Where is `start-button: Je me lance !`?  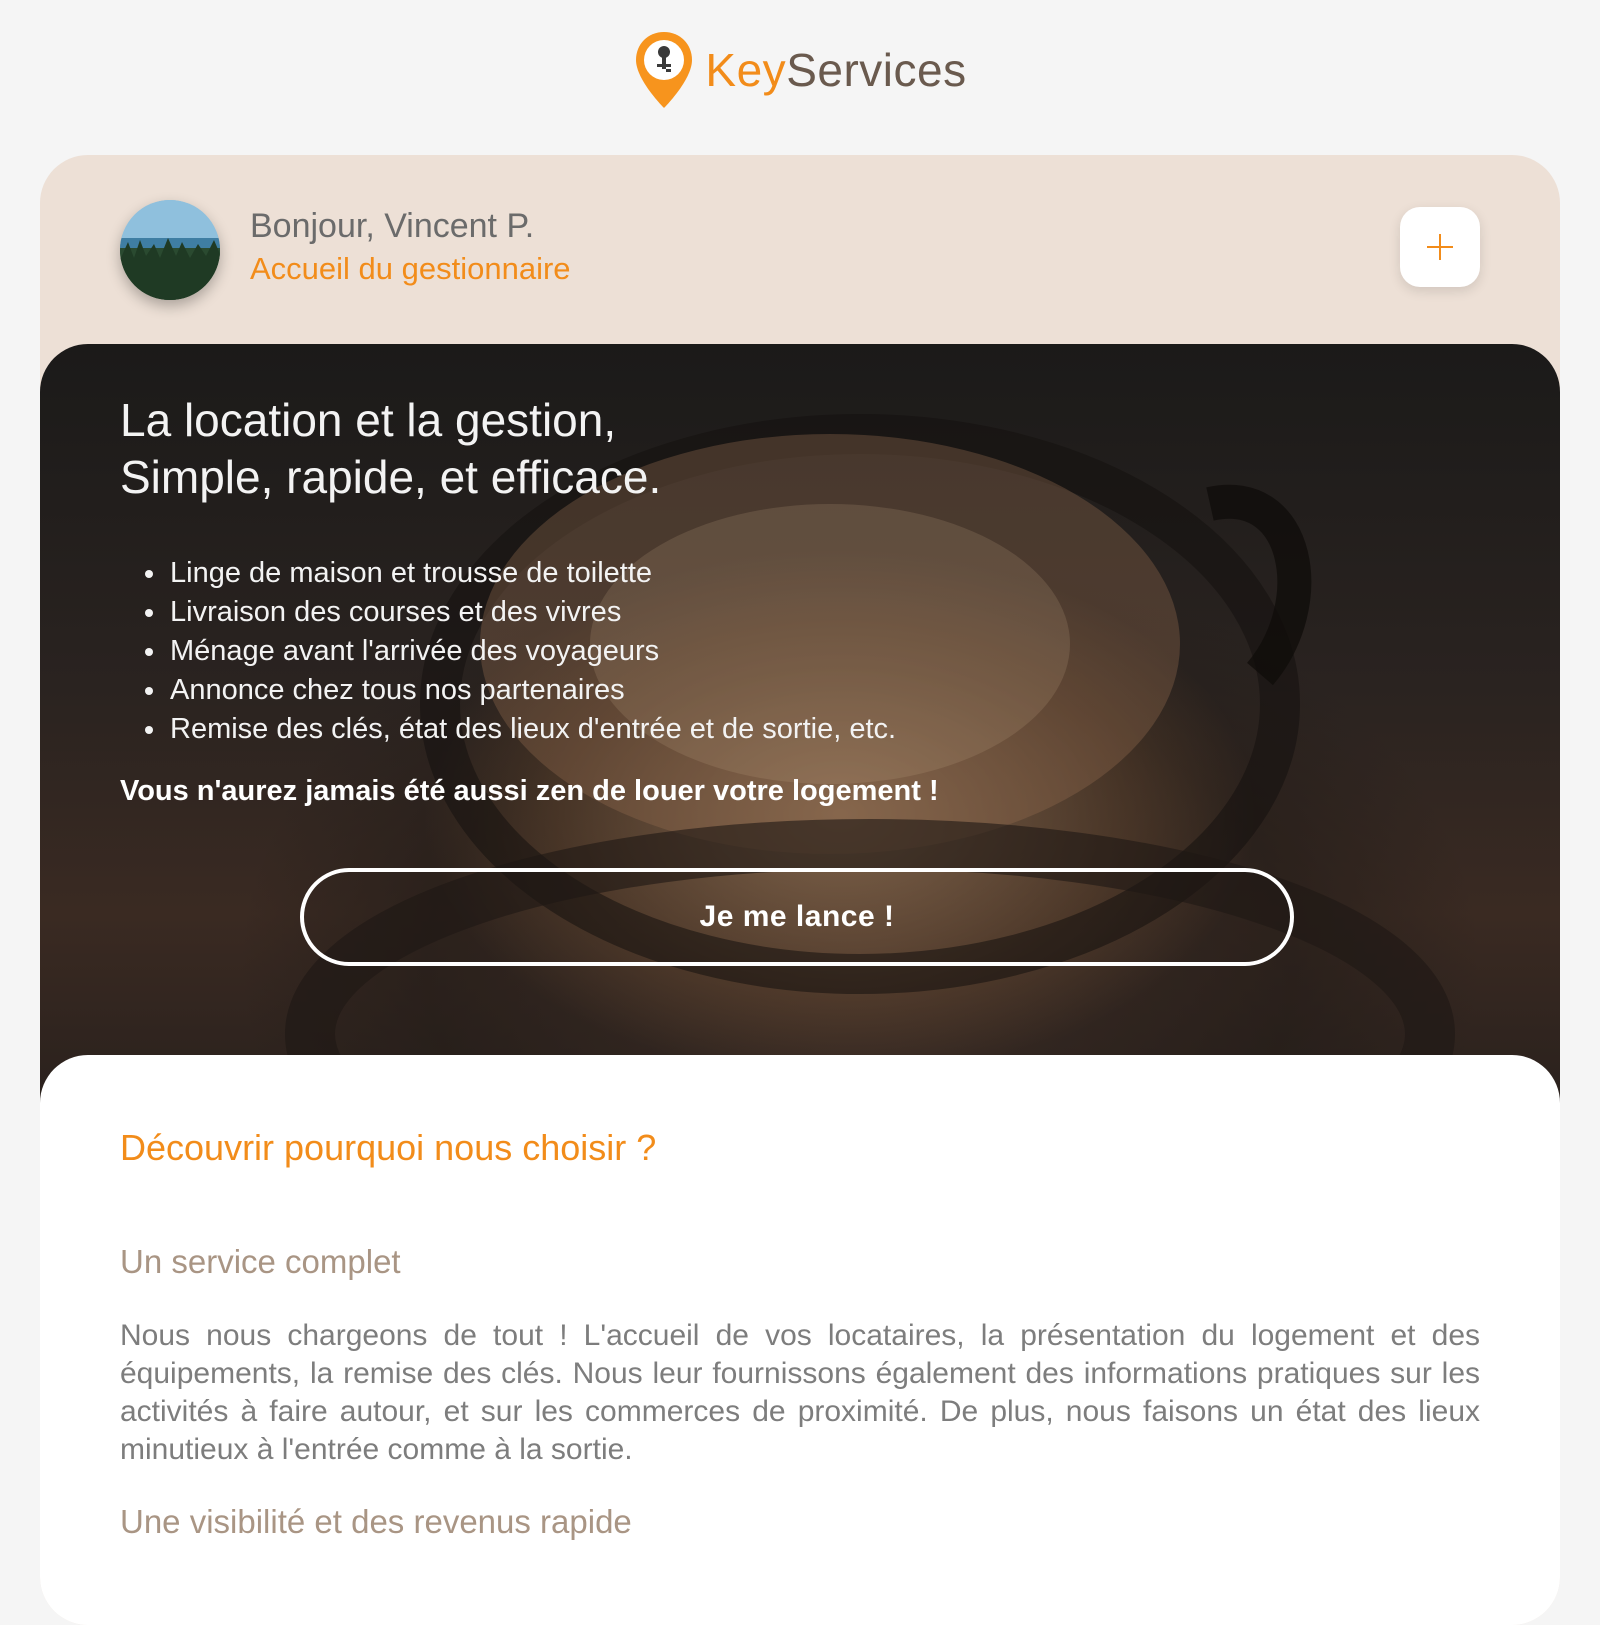 start-button: Je me lance ! is located at coordinates (797, 917).